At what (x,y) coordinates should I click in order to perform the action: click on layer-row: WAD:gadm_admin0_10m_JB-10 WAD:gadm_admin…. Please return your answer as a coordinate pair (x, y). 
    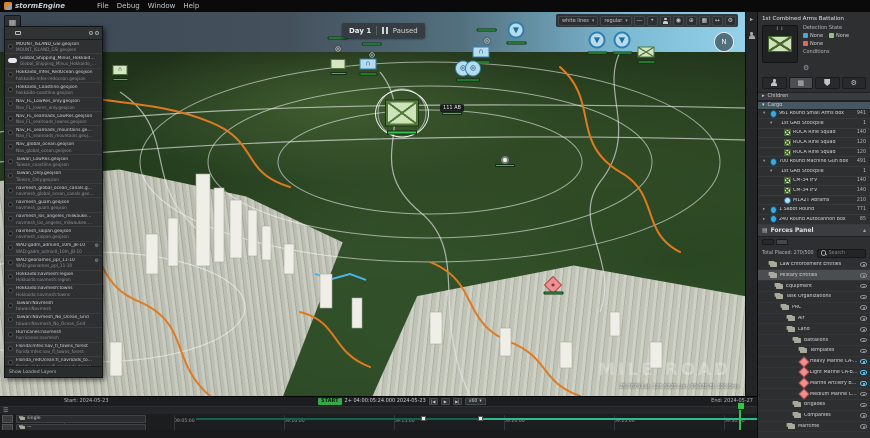
    Looking at the image, I should click on (53, 249).